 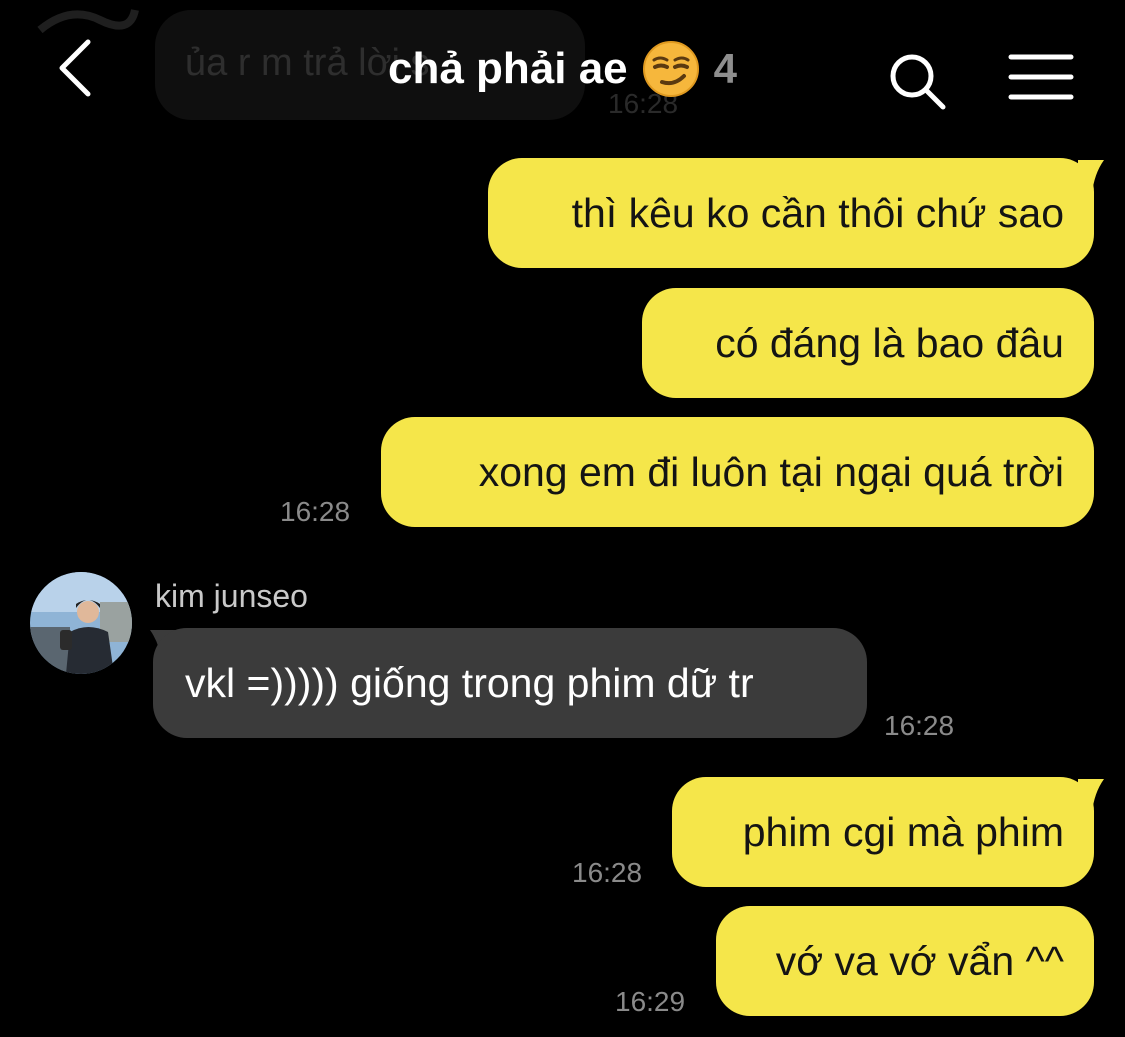 I want to click on outgoing-message-bubble: thì kêu ko cần thôi chứ sao, so click(x=791, y=213).